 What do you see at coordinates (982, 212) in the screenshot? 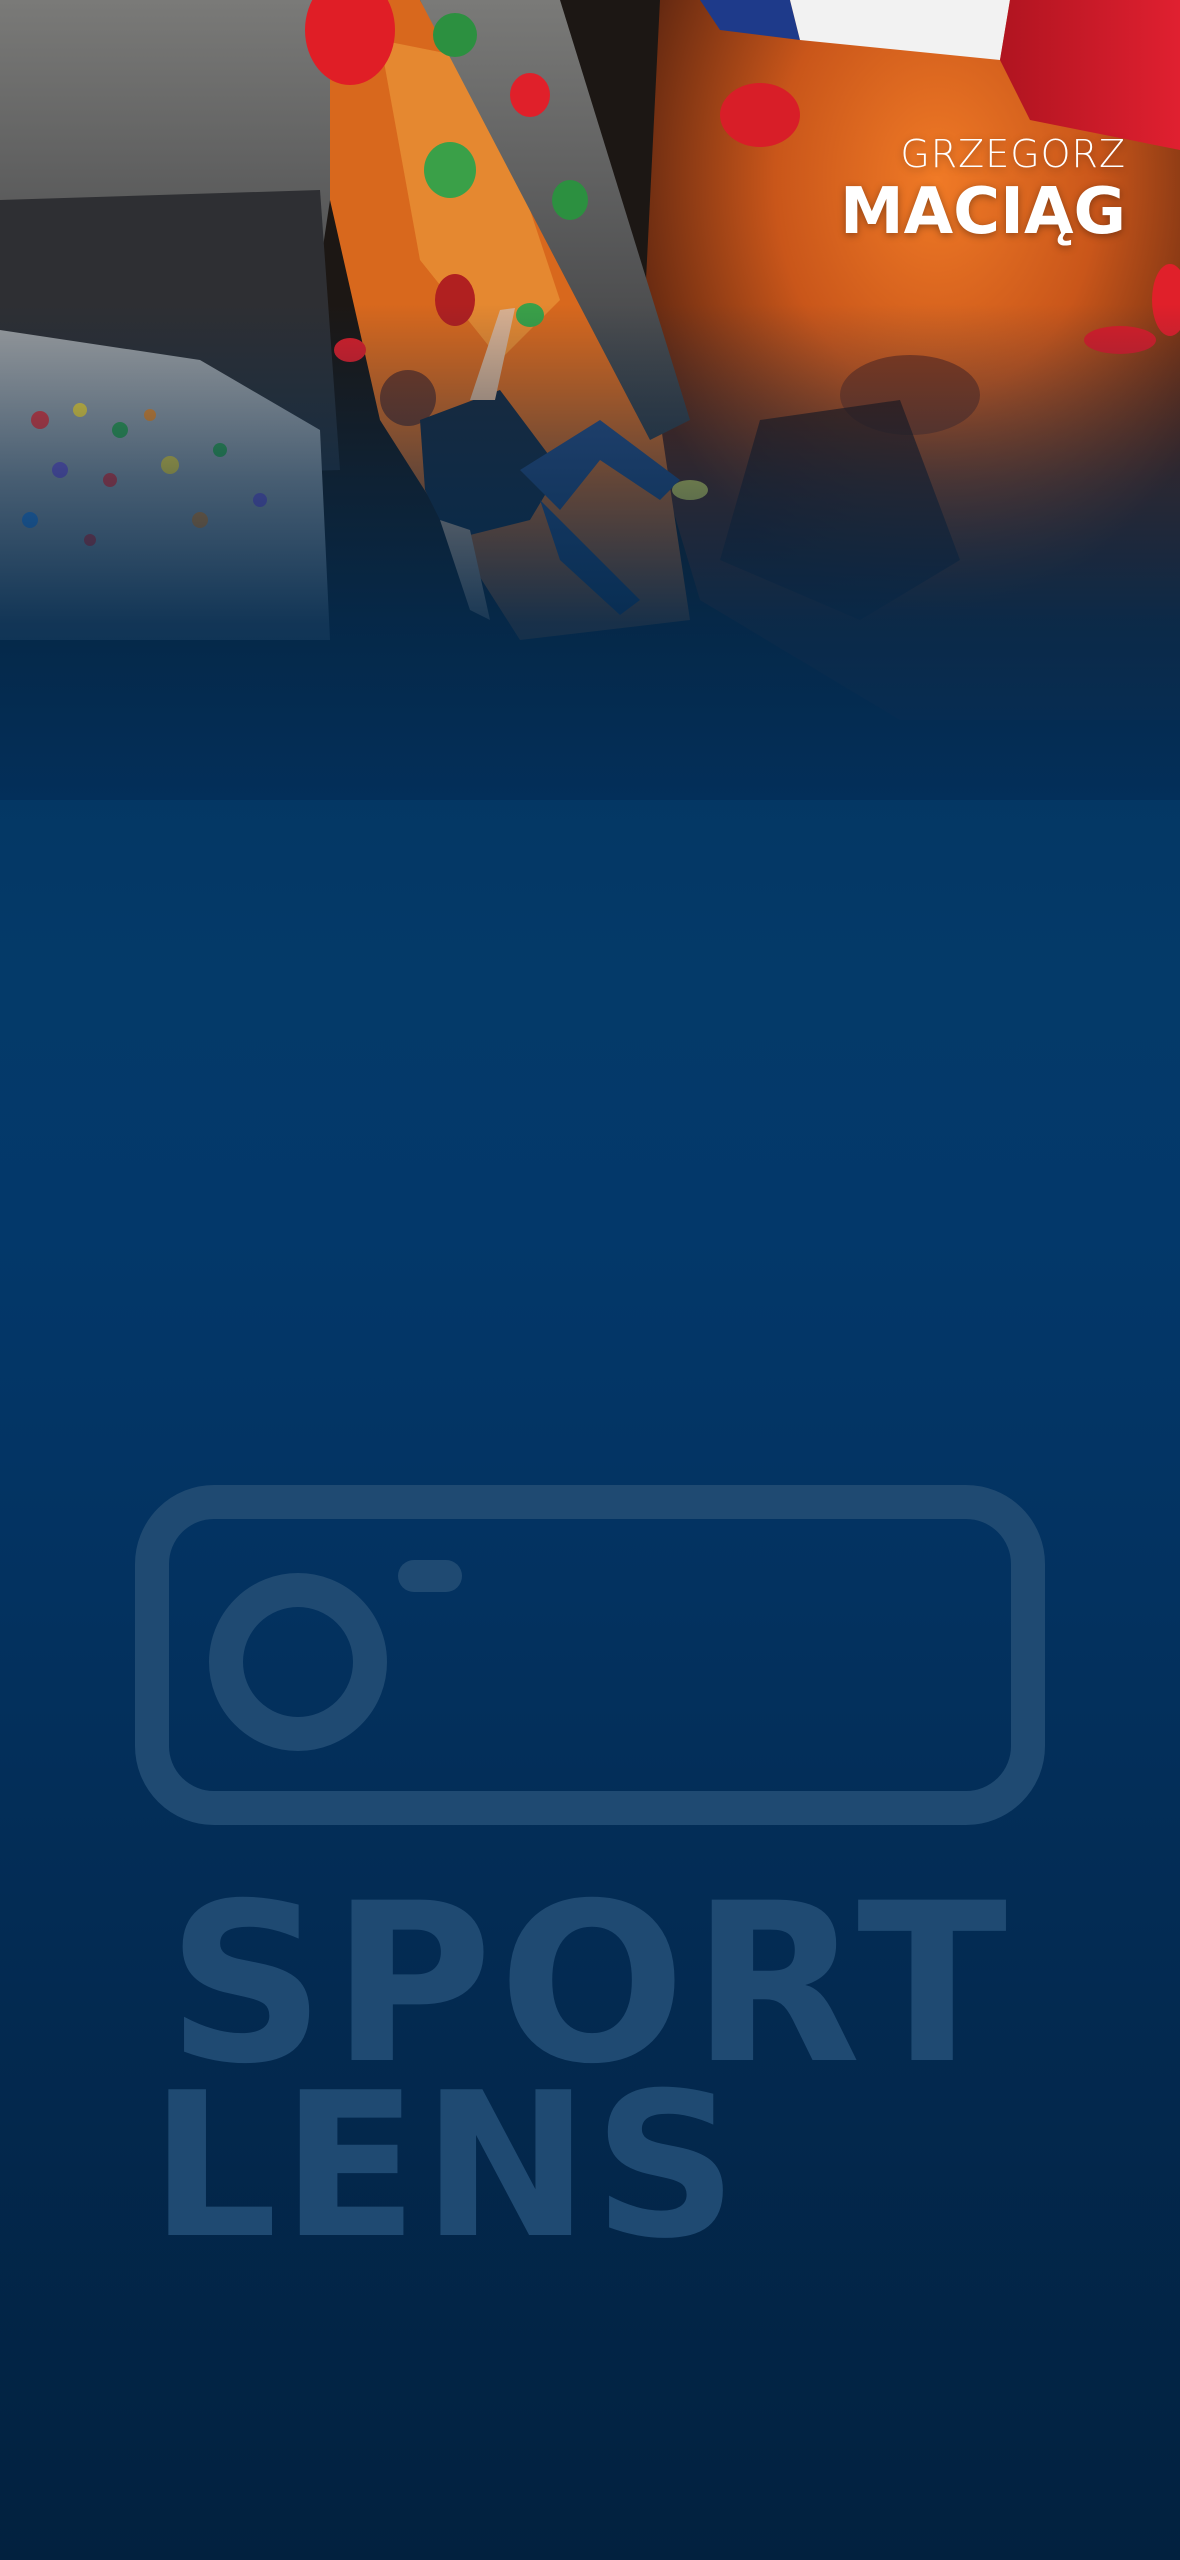
I see `athlete-last-name: MACIĄG` at bounding box center [982, 212].